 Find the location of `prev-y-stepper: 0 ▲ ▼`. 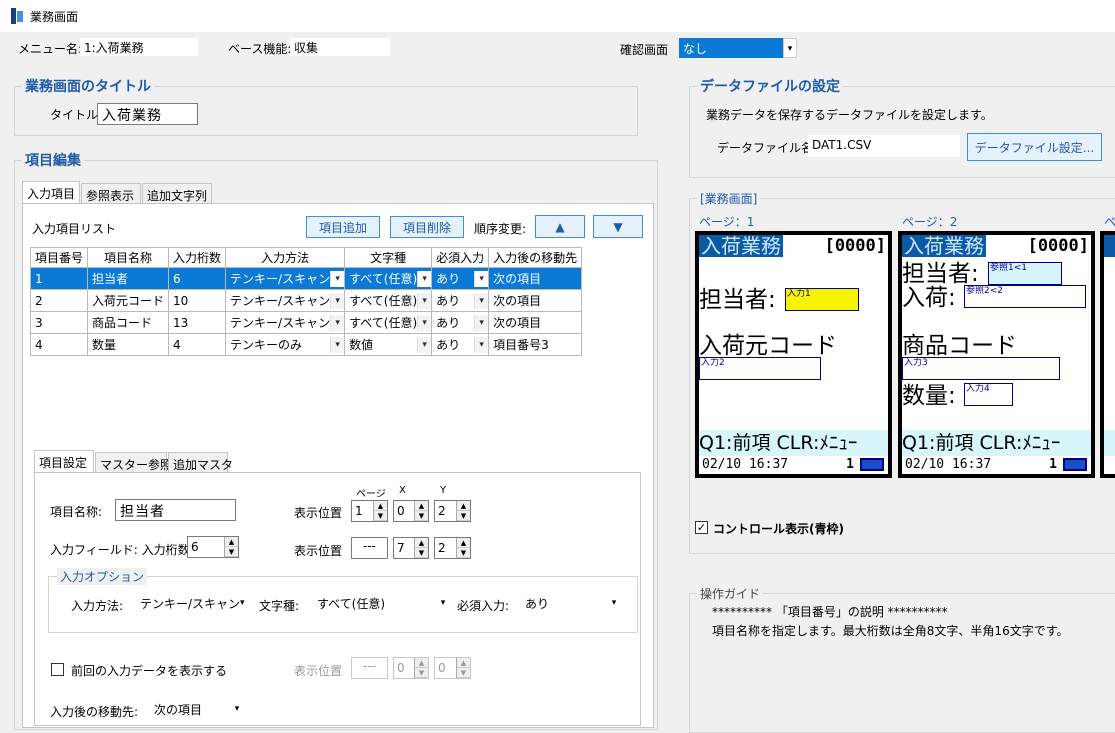

prev-y-stepper: 0 ▲ ▼ is located at coordinates (452, 668).